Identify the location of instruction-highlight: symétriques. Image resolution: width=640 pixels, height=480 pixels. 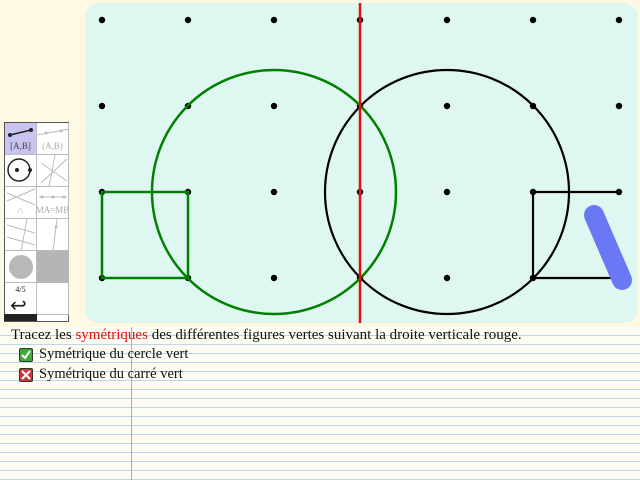
(111, 335).